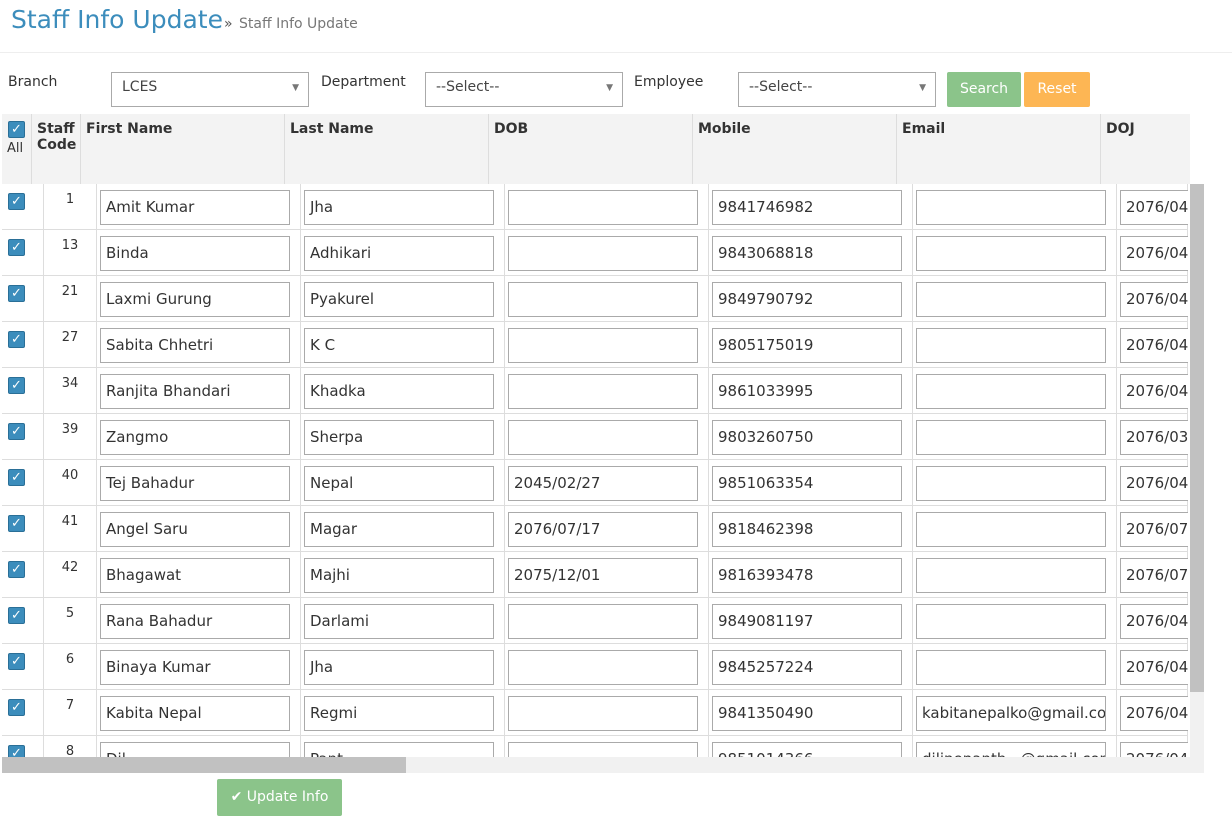  I want to click on mobile-input: 9816393478, so click(807, 575).